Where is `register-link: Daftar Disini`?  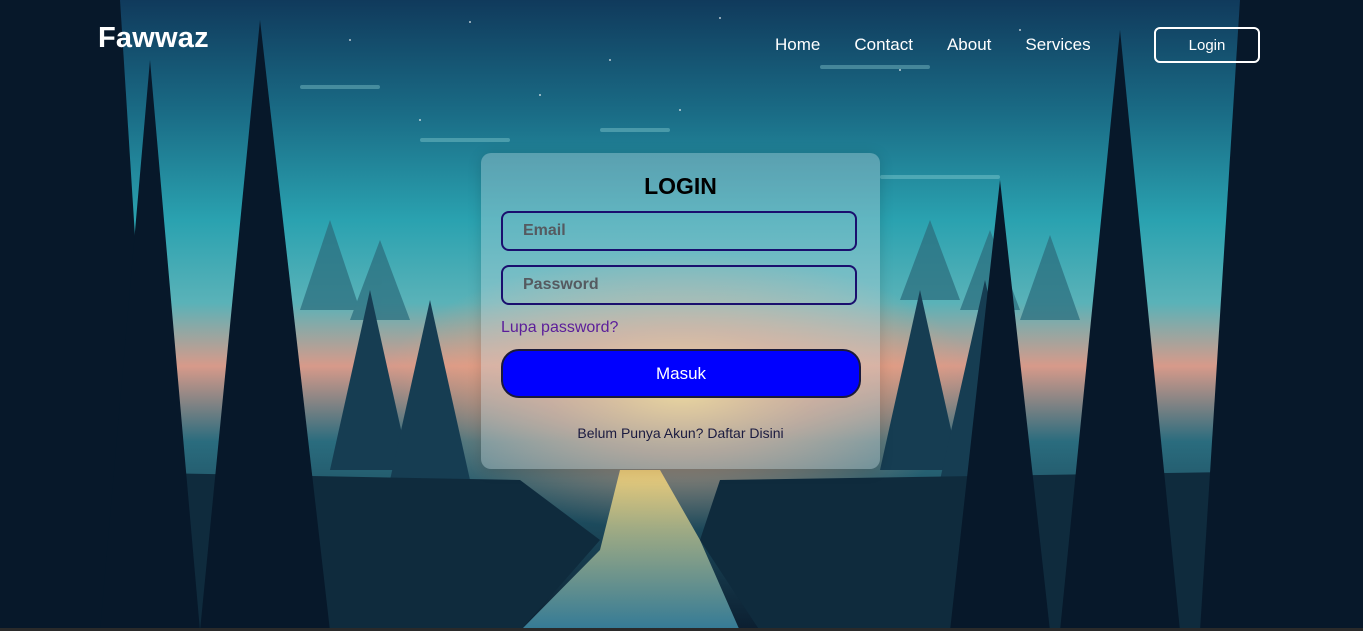
register-link: Daftar Disini is located at coordinates (745, 433).